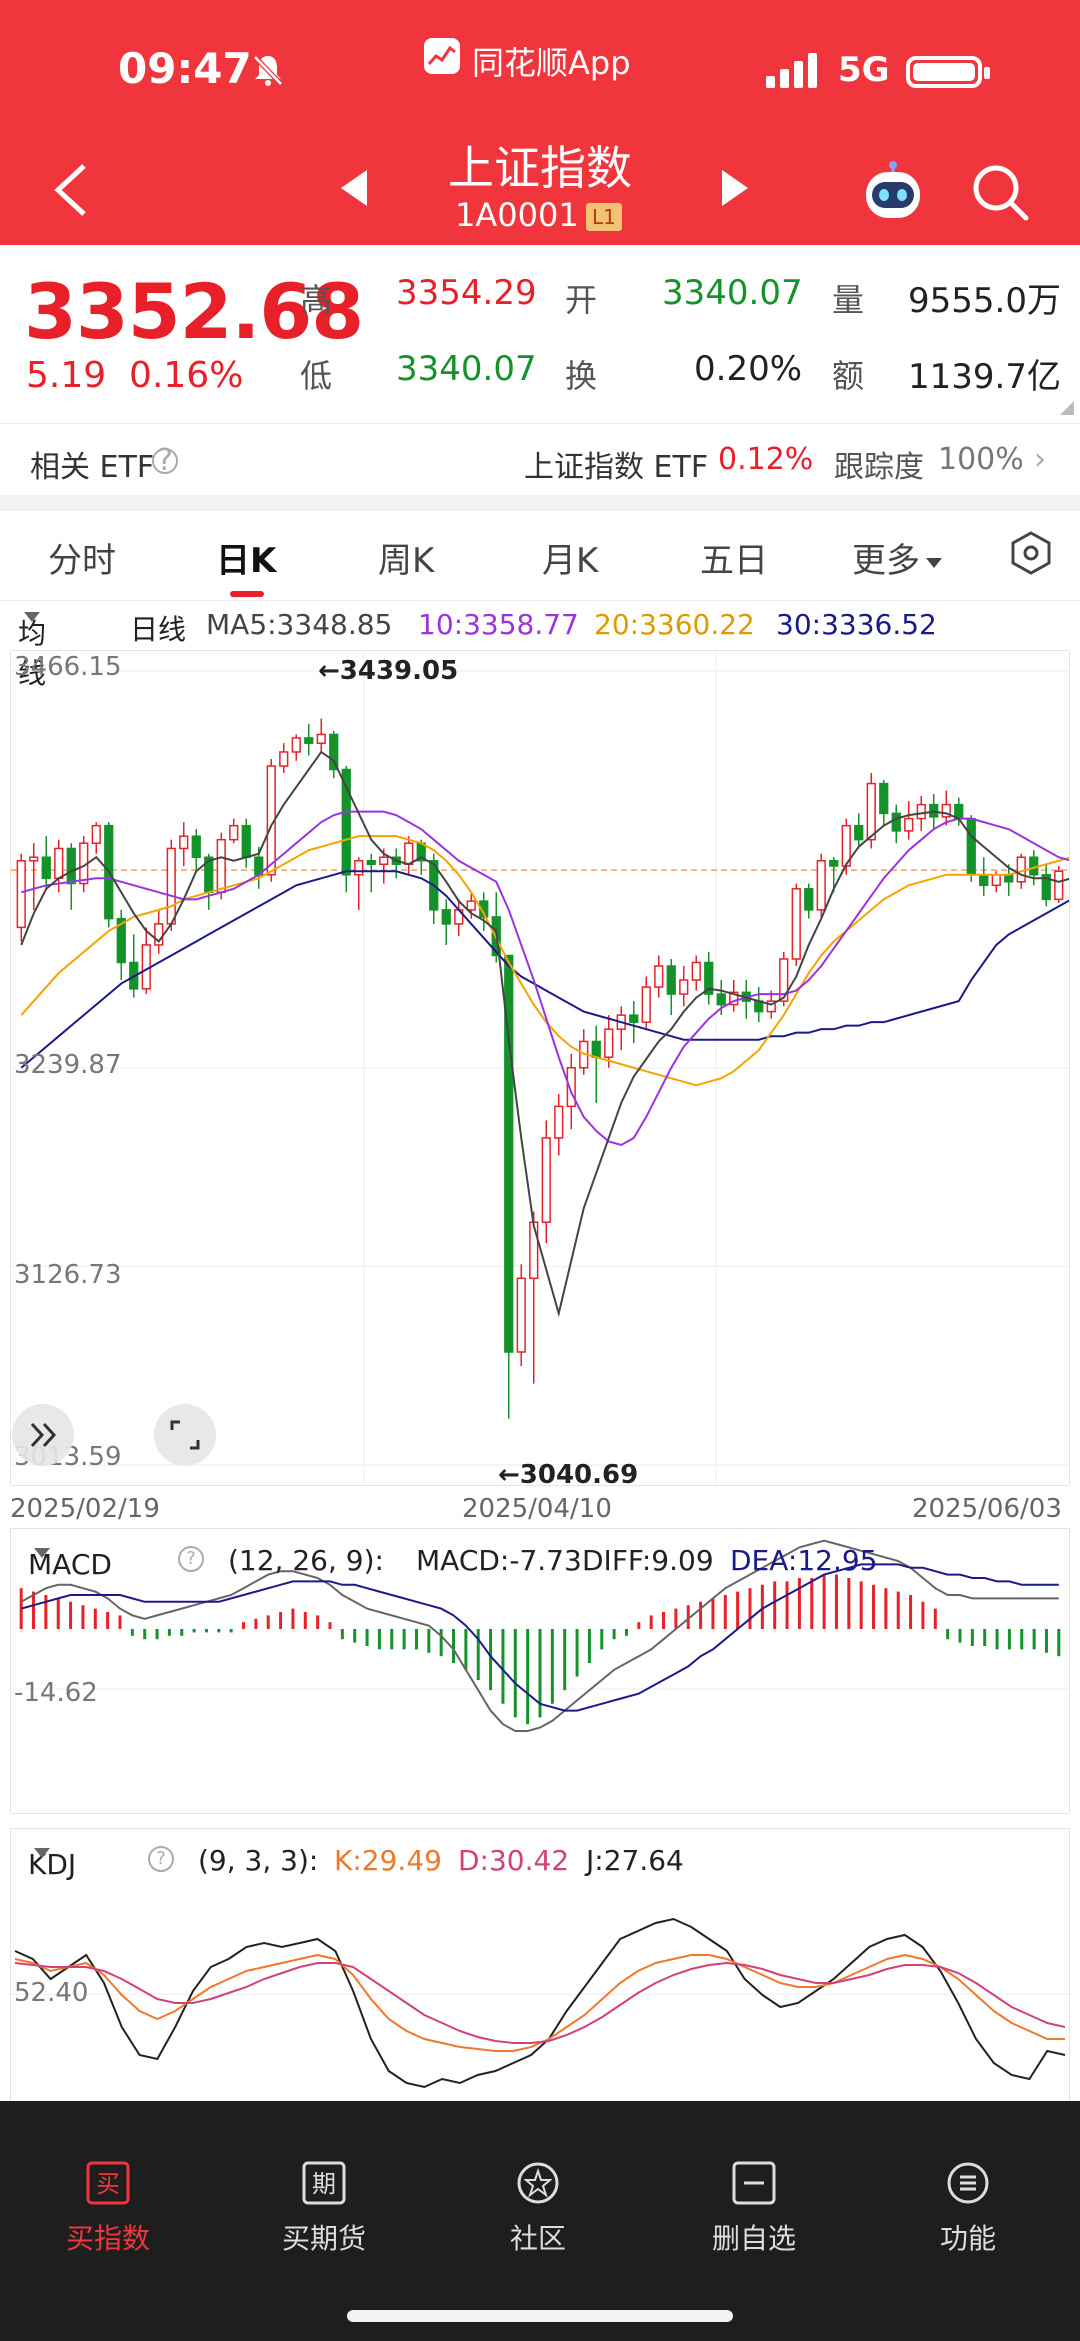  What do you see at coordinates (540, 459) in the screenshot?
I see `related-etf-row: 相关 ETF ? 上证指数 ETF 0.12% 跟踪度 100% ›` at bounding box center [540, 459].